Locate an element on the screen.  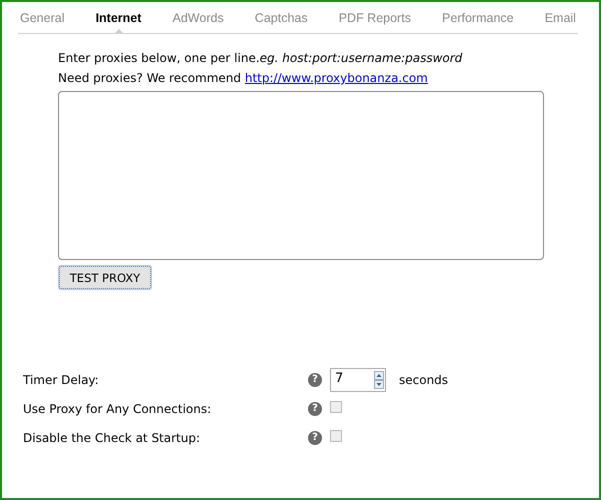
tab: Performance is located at coordinates (478, 17).